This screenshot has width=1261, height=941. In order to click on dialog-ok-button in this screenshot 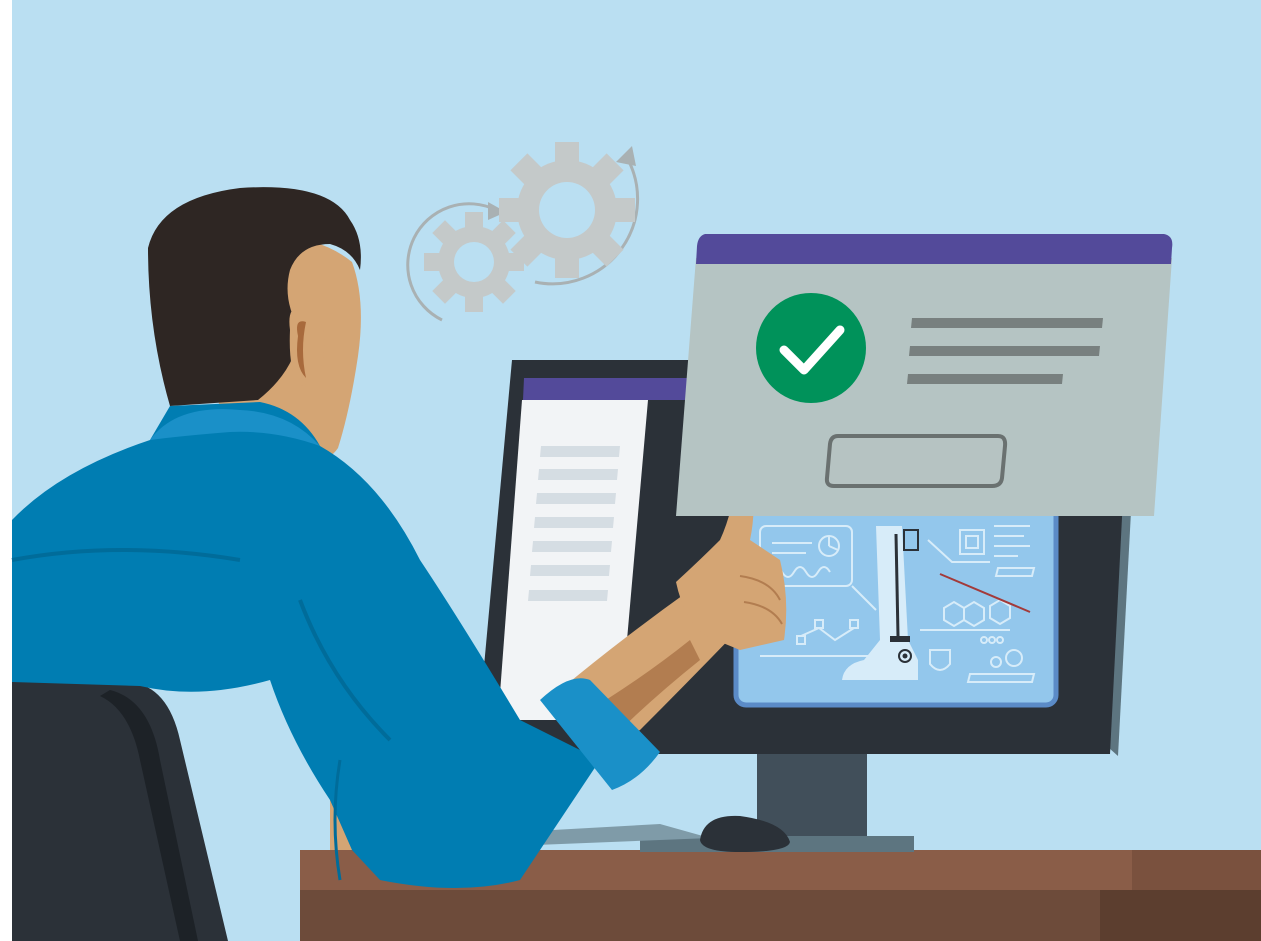, I will do `click(916, 461)`.